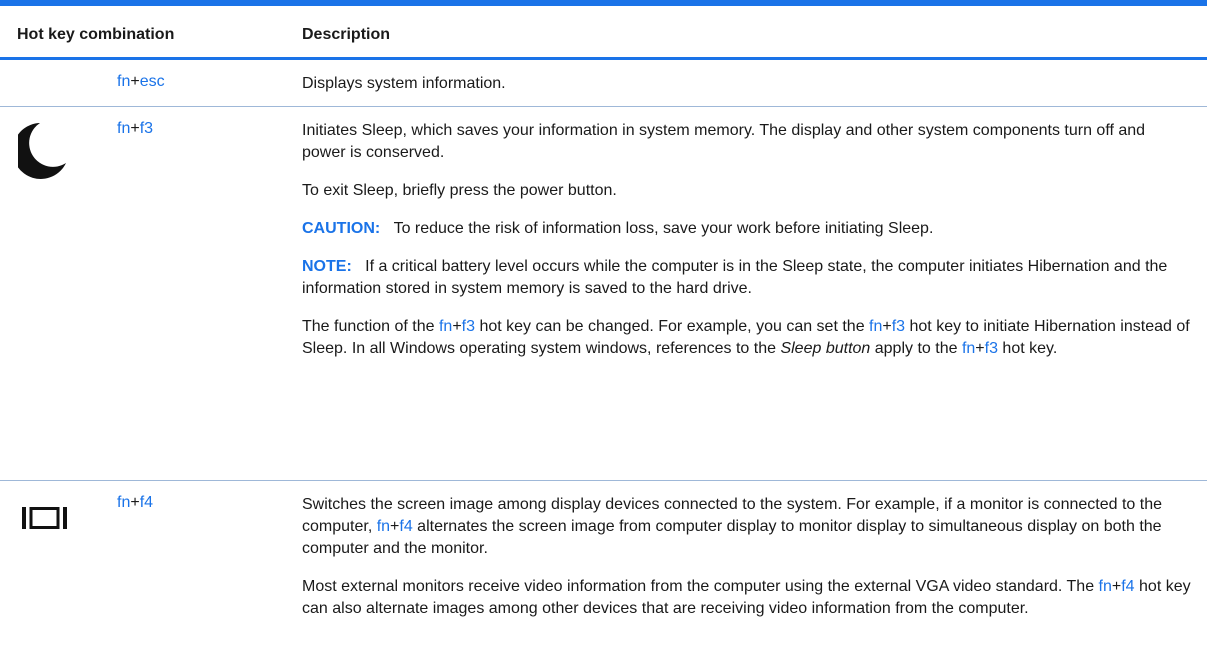 The width and height of the screenshot is (1207, 646). What do you see at coordinates (341, 228) in the screenshot?
I see `caution-label: CAUTION:` at bounding box center [341, 228].